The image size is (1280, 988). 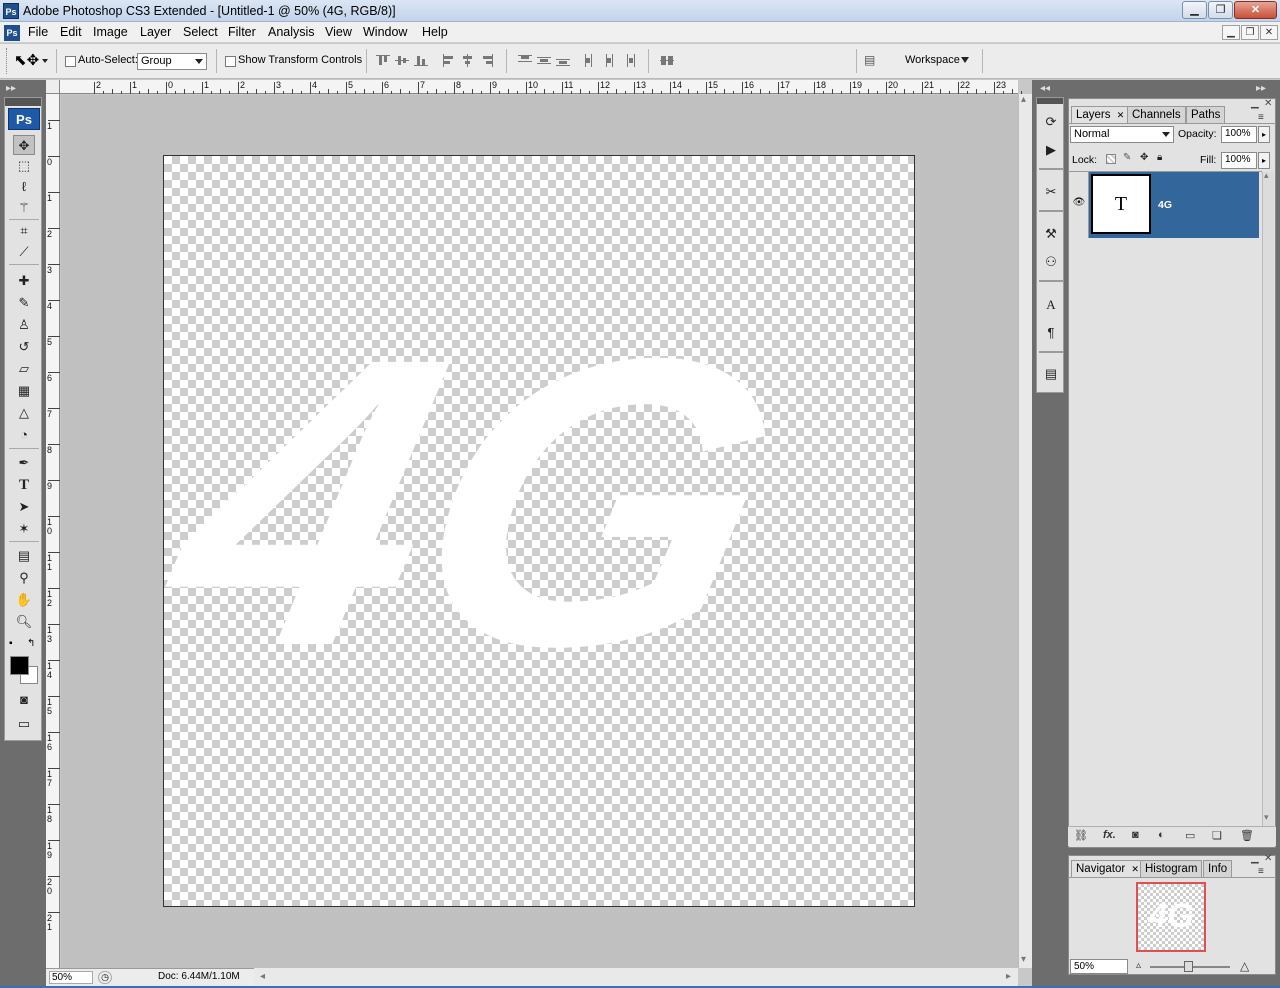 I want to click on path-selection-icon: ➤, so click(x=24, y=507).